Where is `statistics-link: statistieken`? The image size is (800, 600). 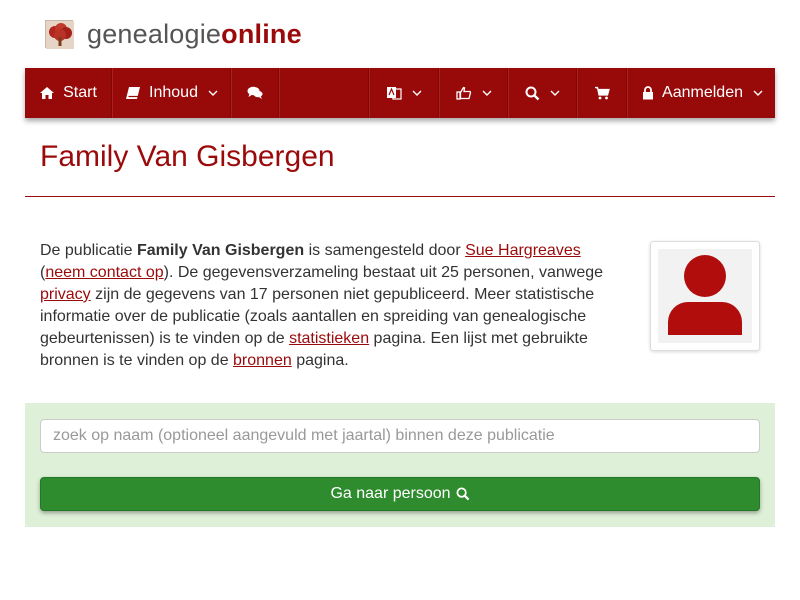 statistics-link: statistieken is located at coordinates (329, 338).